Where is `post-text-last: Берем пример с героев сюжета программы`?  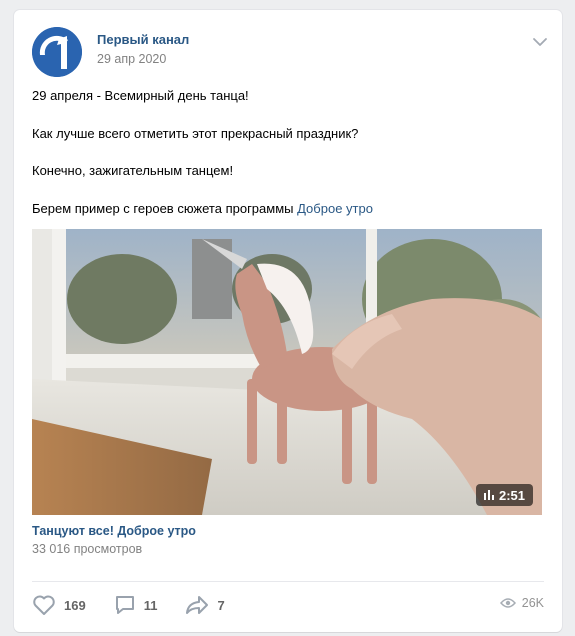
post-text-last: Берем пример с героев сюжета программы is located at coordinates (165, 208).